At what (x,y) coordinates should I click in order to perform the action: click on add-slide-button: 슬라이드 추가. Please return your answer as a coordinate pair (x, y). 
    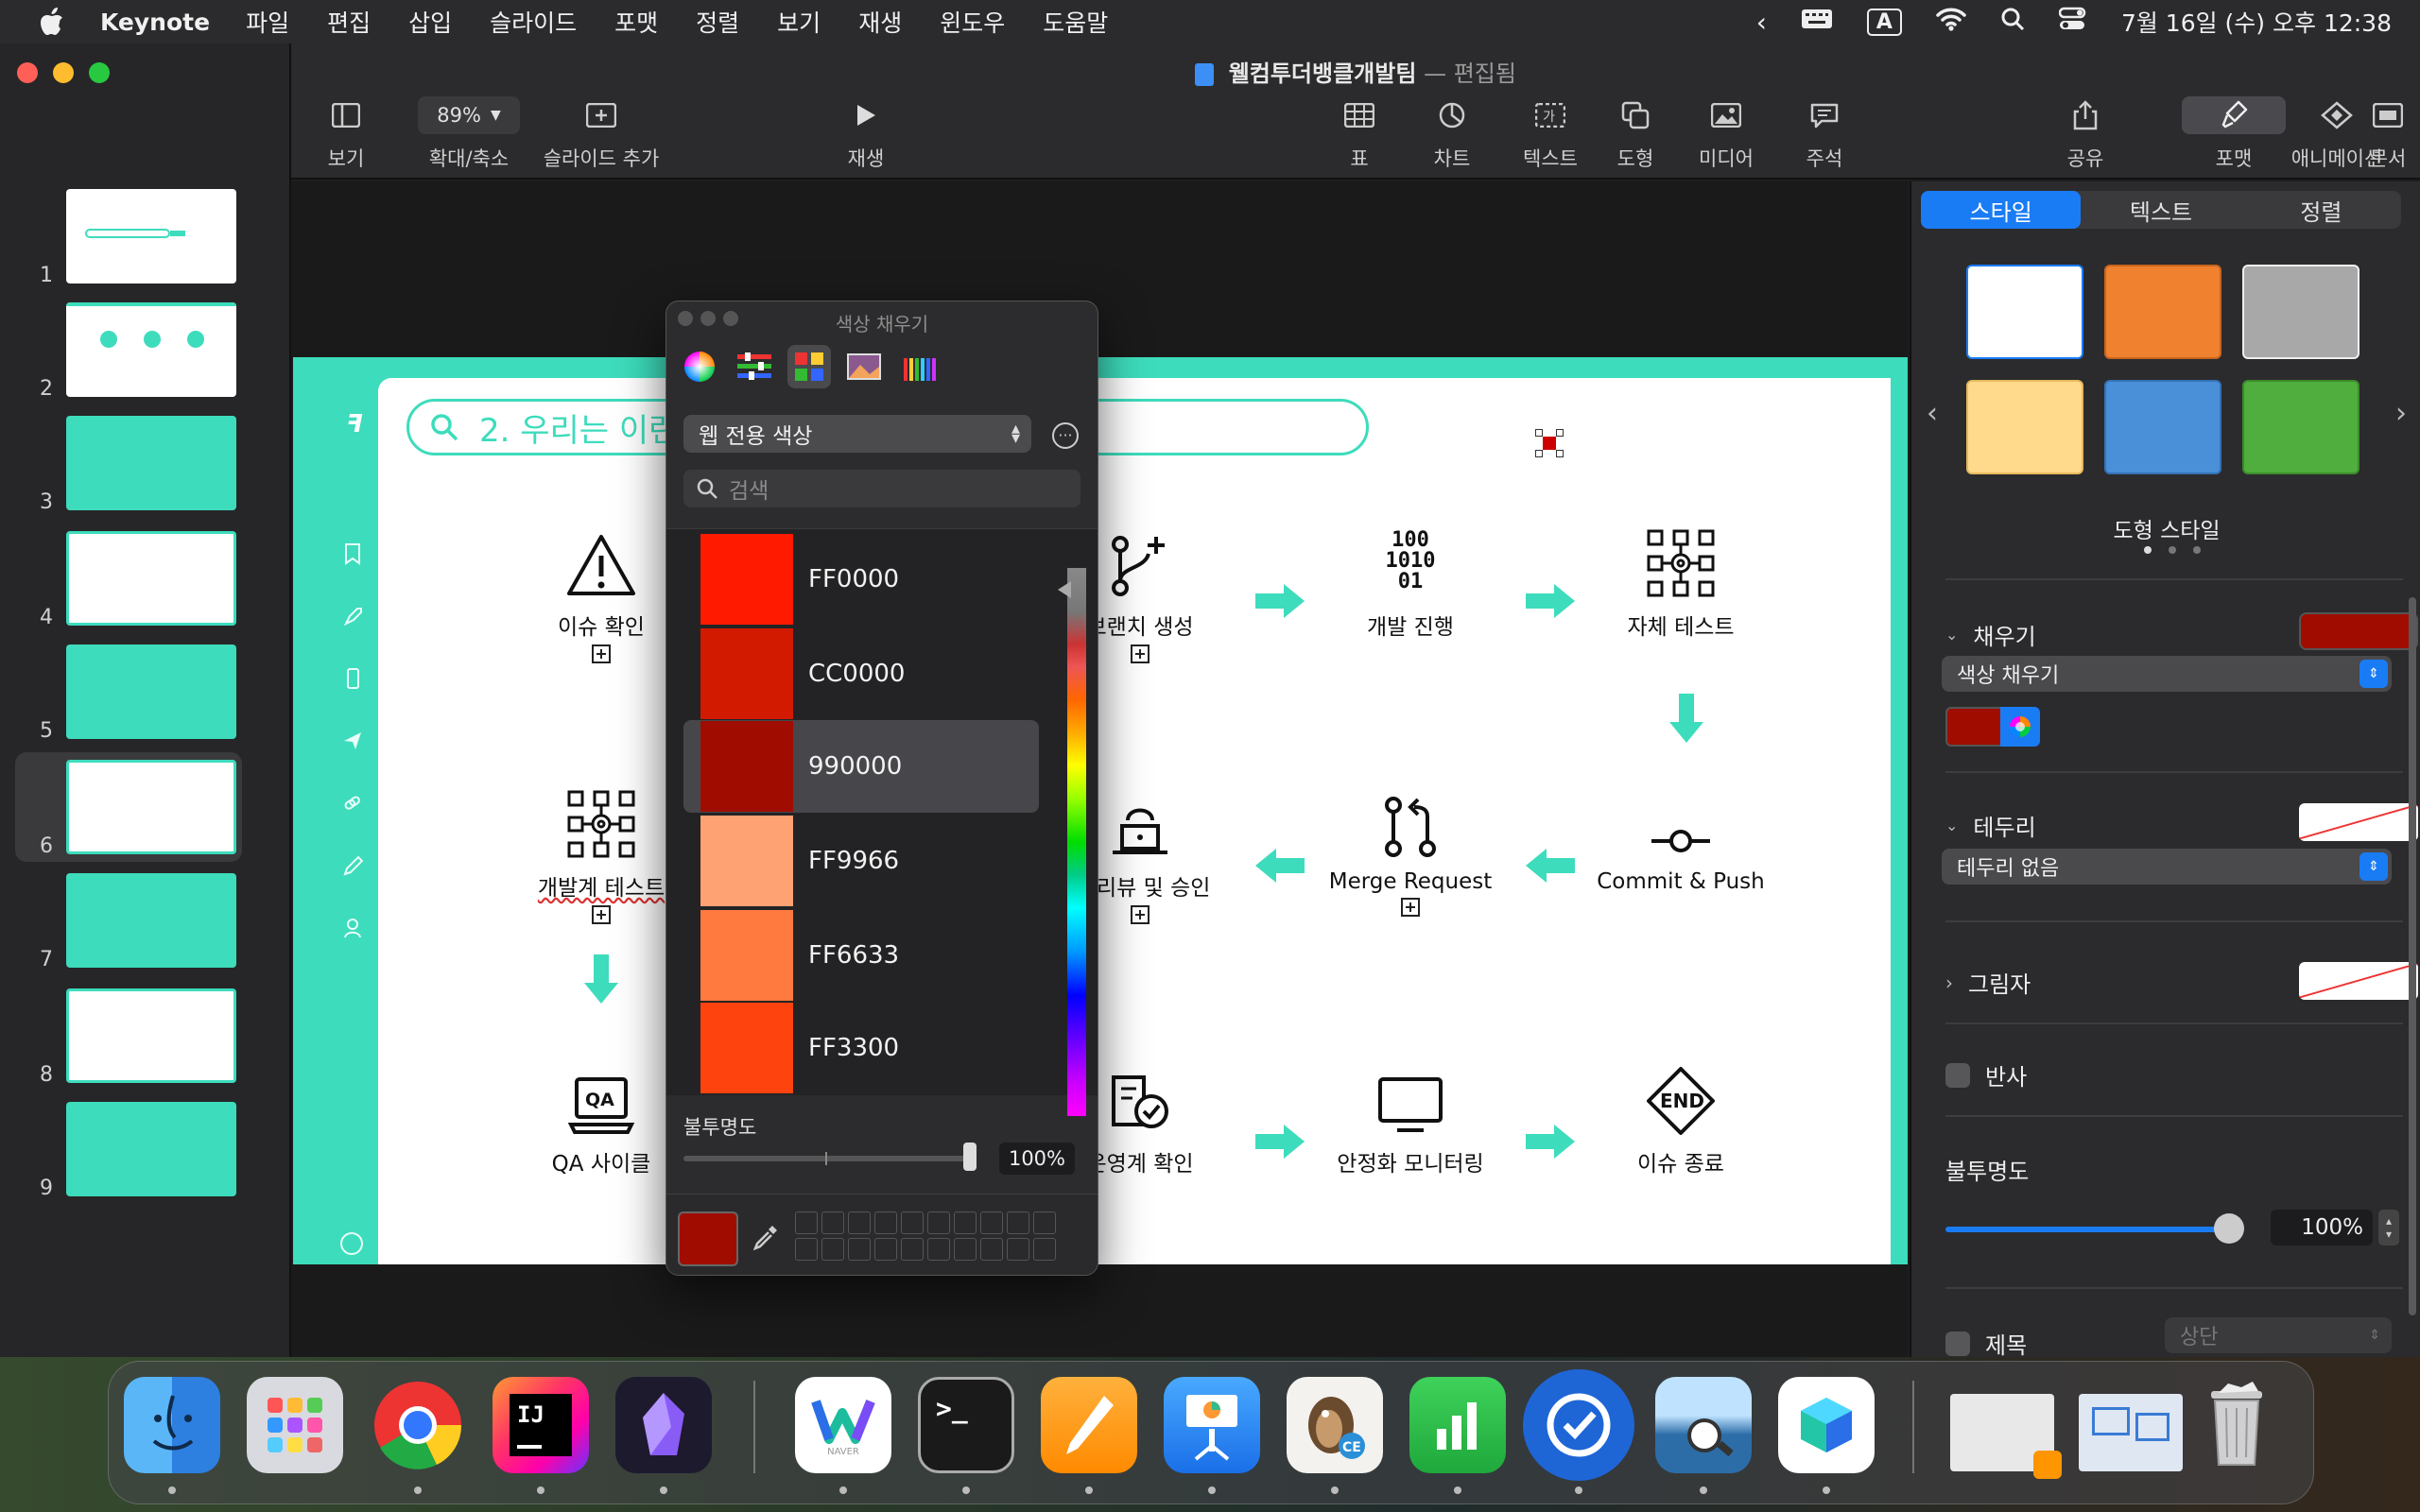
    Looking at the image, I should click on (601, 134).